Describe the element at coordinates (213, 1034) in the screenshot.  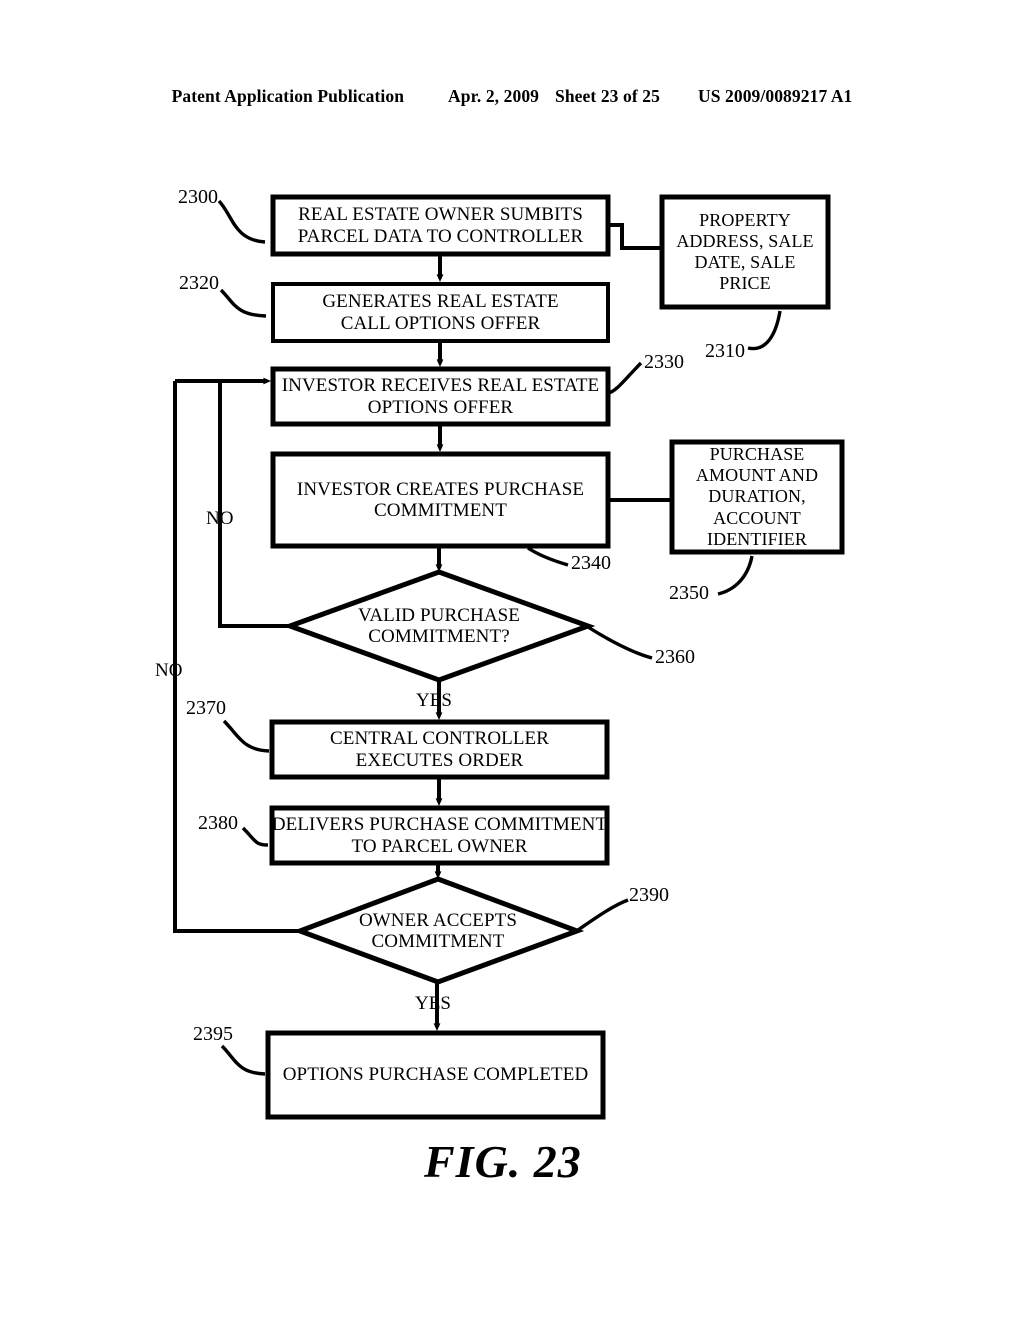
I see `ref-numeral-2395: 2395` at that location.